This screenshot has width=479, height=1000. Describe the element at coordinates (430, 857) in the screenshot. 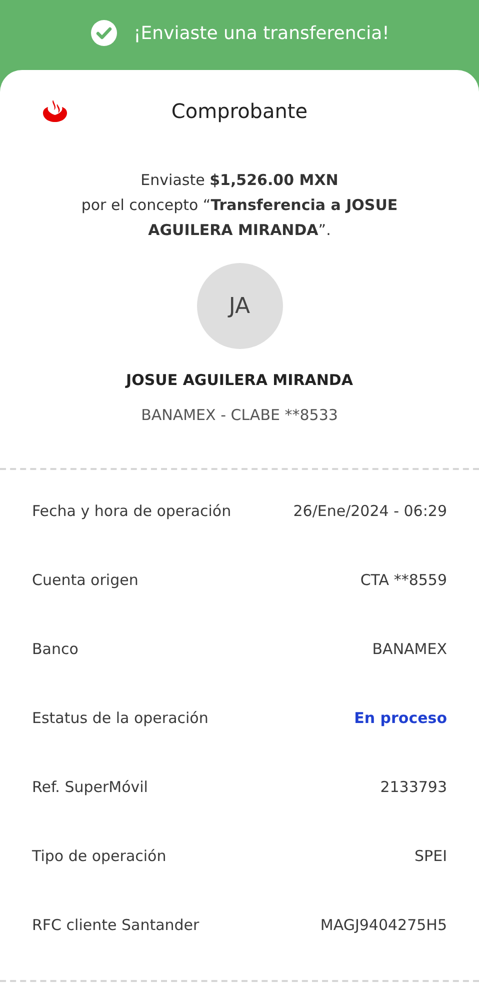

I see `detail-value: SPEI` at that location.